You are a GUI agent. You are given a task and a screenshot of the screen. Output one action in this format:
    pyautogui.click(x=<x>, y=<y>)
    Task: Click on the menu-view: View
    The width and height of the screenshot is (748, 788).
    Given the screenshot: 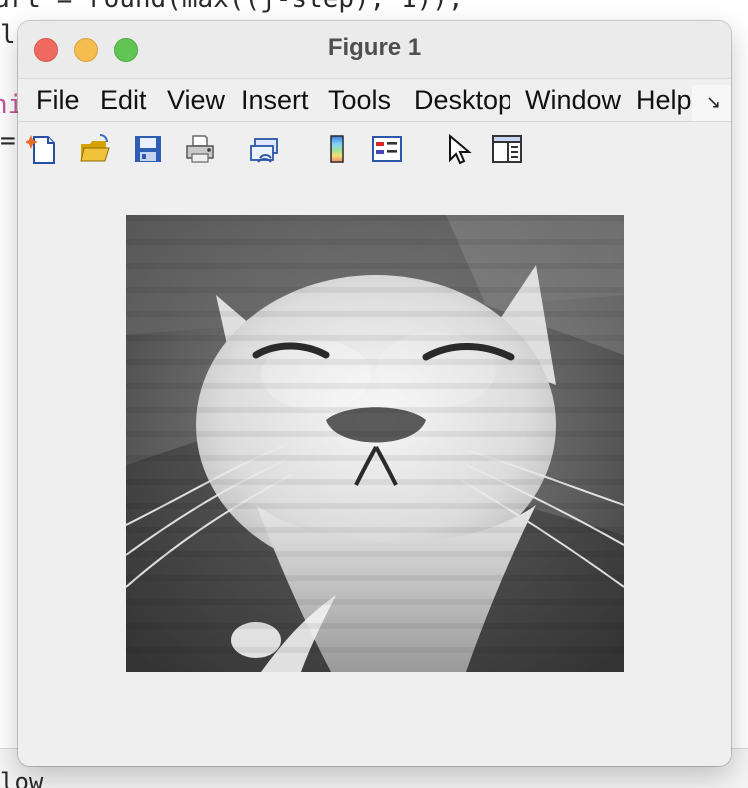 What is the action you would take?
    pyautogui.click(x=197, y=100)
    